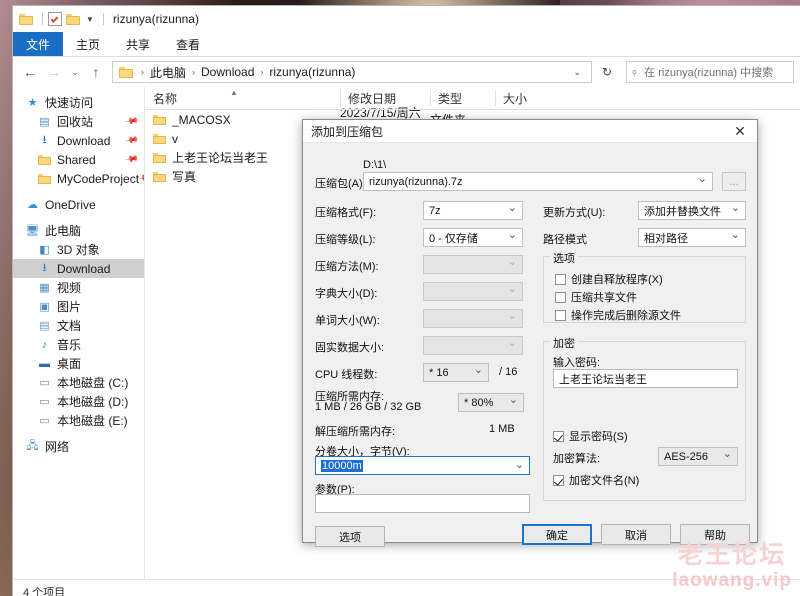 The image size is (800, 596). Describe the element at coordinates (188, 44) in the screenshot. I see `tab-view: 查看` at that location.